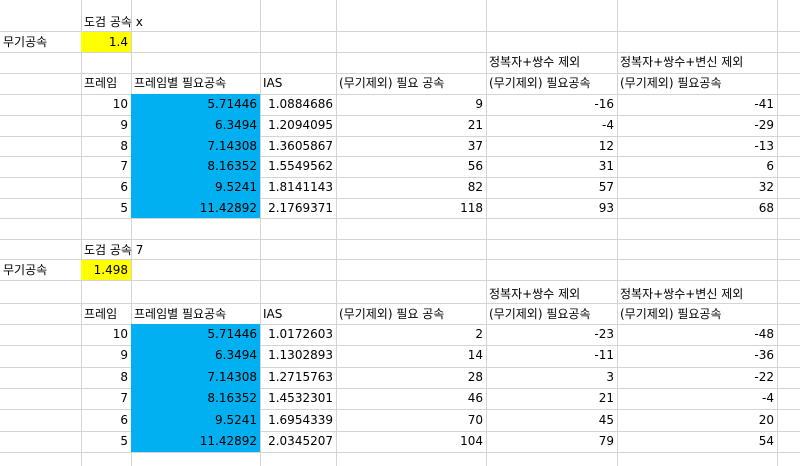  What do you see at coordinates (551, 208) in the screenshot?
I see `no-weapon-excl-cell: 93` at bounding box center [551, 208].